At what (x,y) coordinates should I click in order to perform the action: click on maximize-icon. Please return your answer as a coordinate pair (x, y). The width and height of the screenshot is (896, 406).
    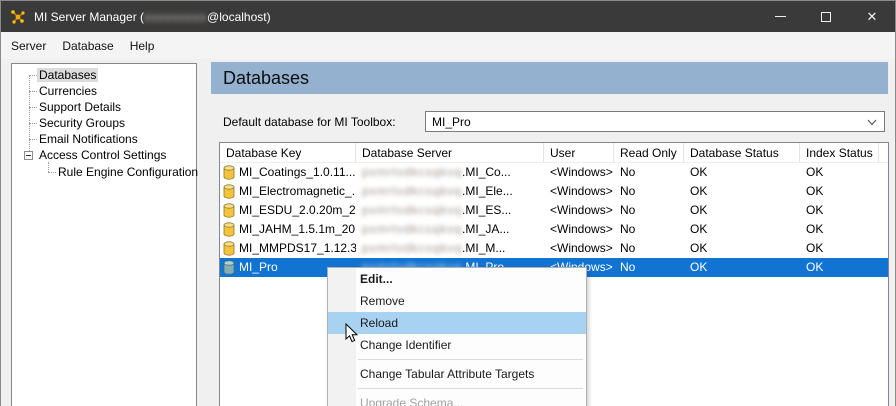
    Looking at the image, I should click on (826, 16).